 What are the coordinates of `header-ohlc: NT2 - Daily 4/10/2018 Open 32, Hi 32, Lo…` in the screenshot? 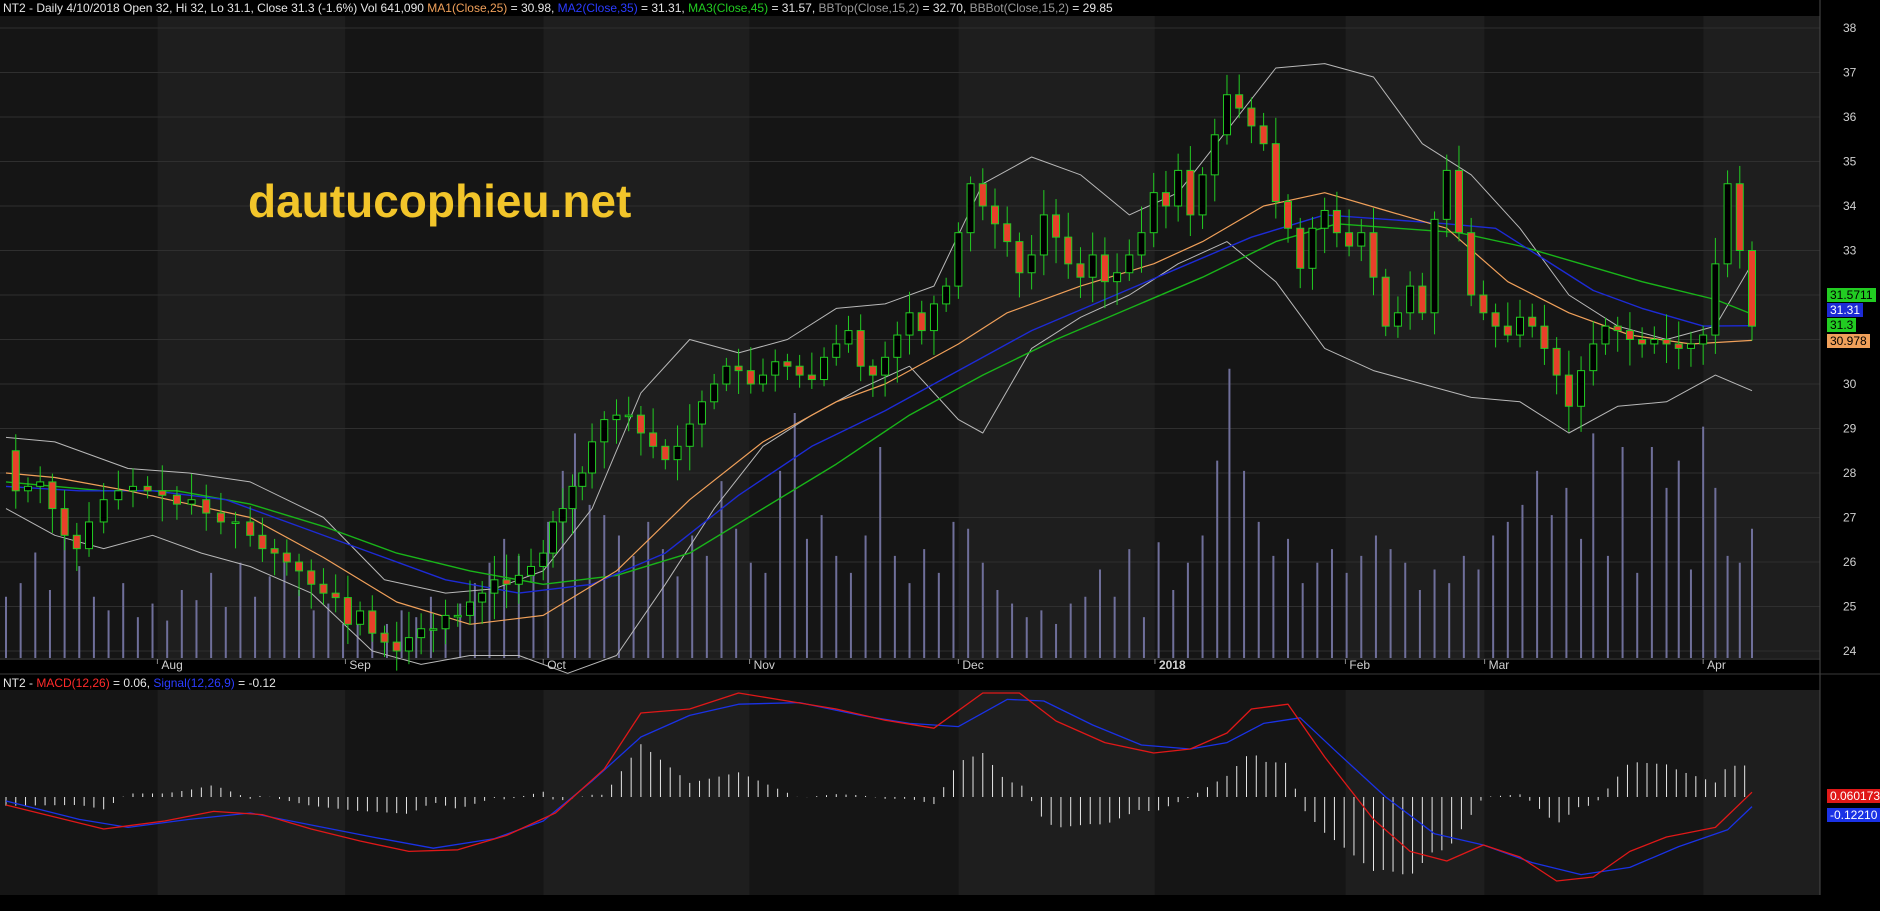 It's located at (215, 8).